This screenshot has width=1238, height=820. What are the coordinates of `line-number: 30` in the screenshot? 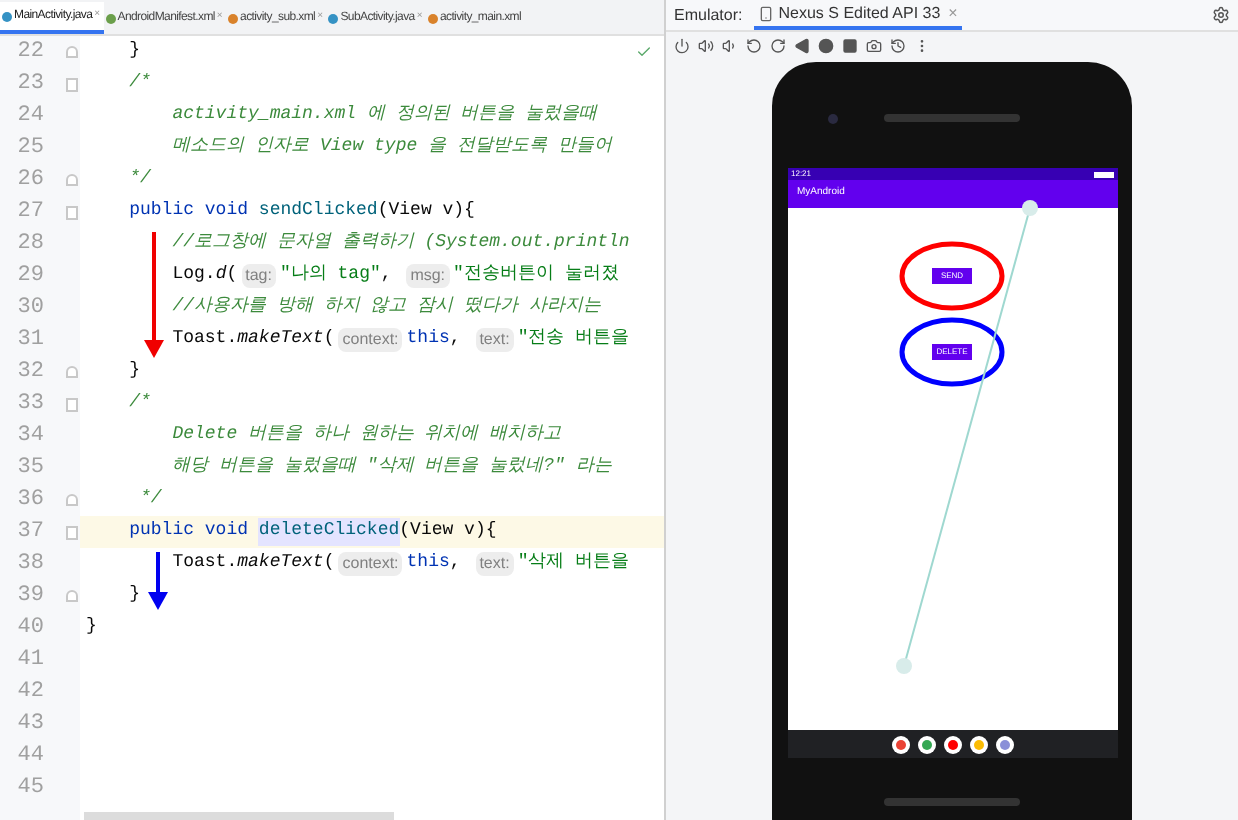 It's located at (30, 308).